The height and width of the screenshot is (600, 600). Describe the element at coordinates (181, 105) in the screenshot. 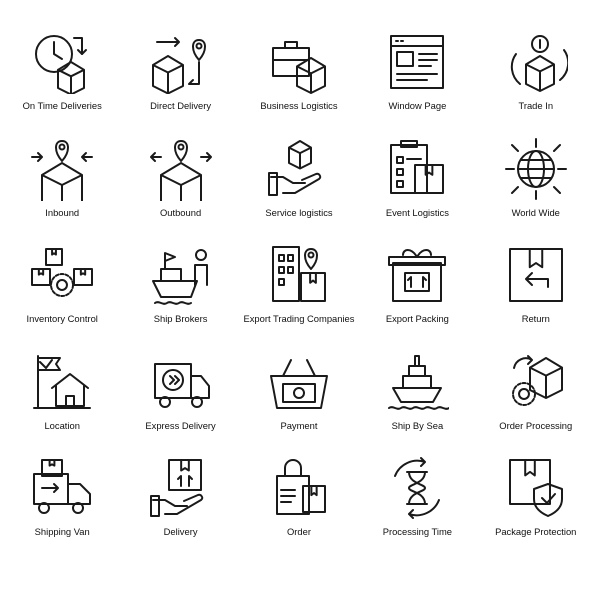

I see `icon-label: Direct Delivery` at that location.